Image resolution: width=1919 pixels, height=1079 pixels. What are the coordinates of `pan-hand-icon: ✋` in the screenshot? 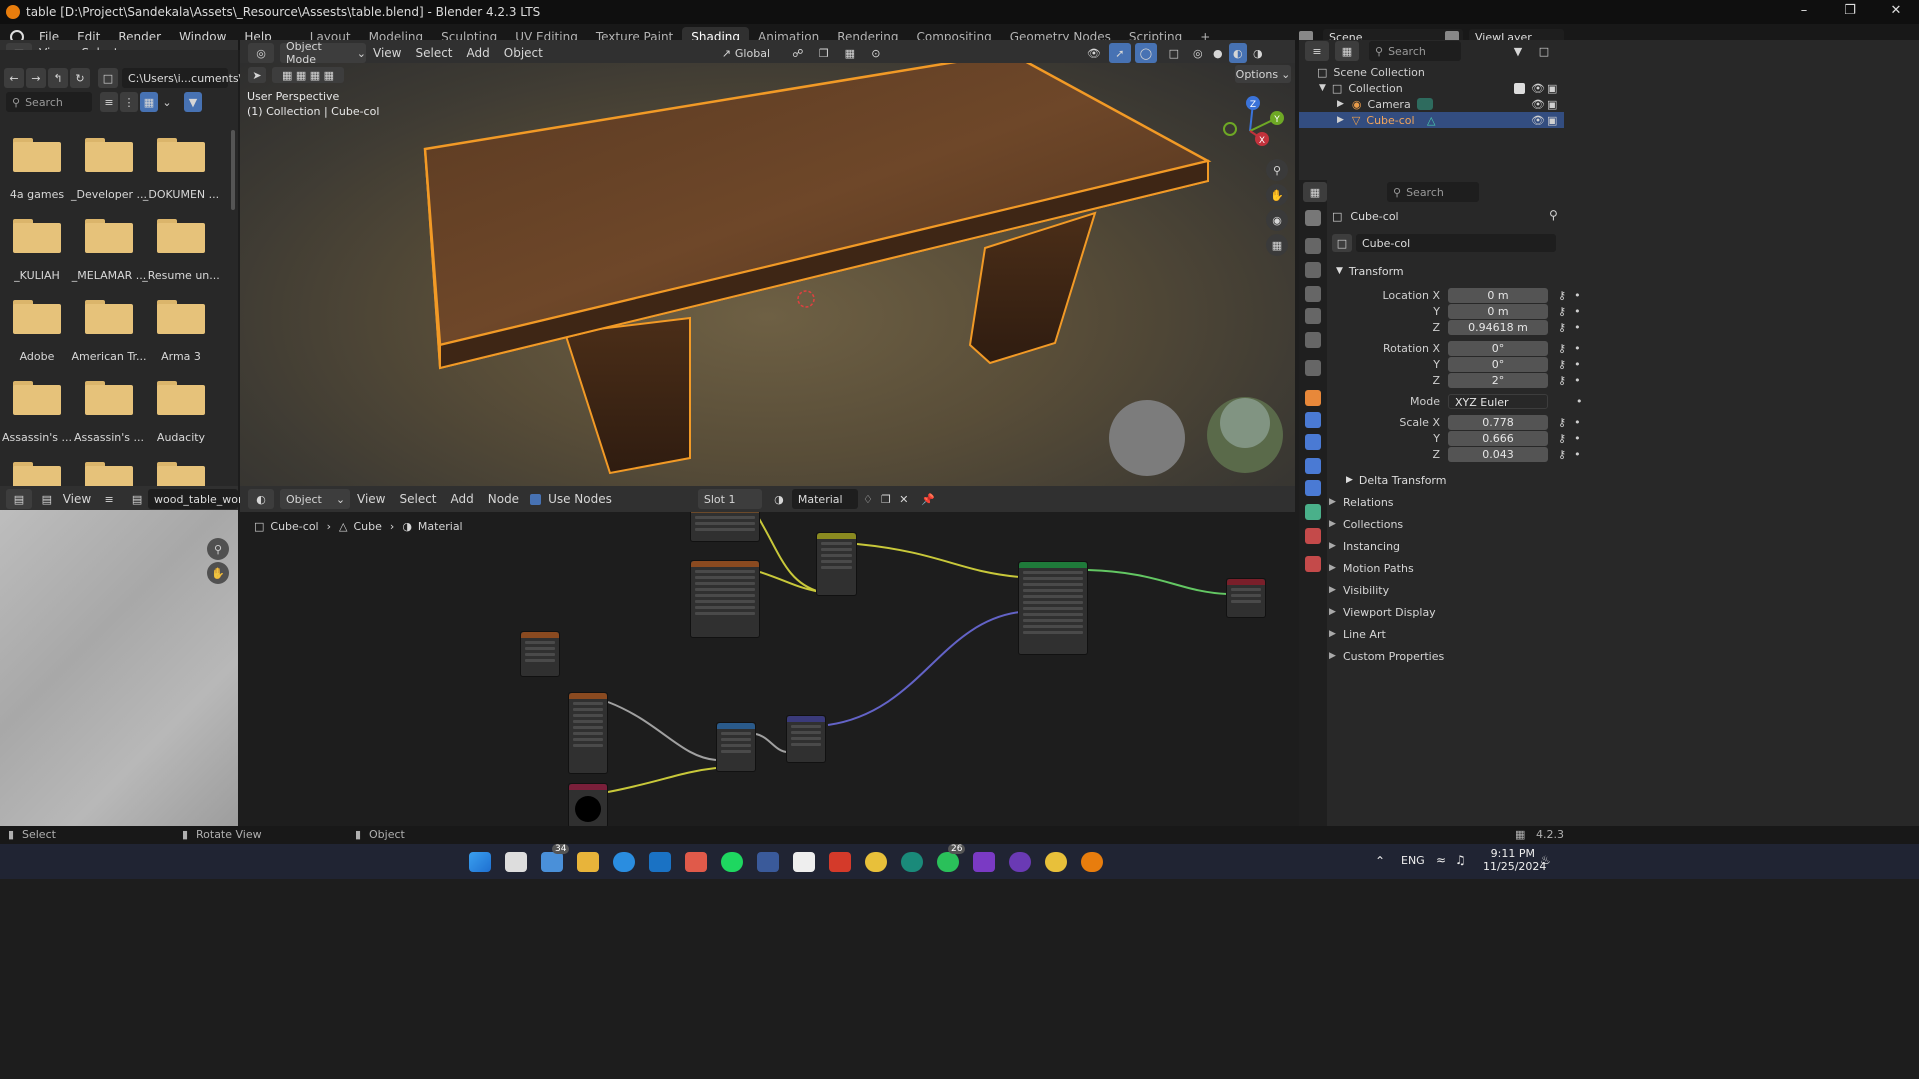 It's located at (1277, 195).